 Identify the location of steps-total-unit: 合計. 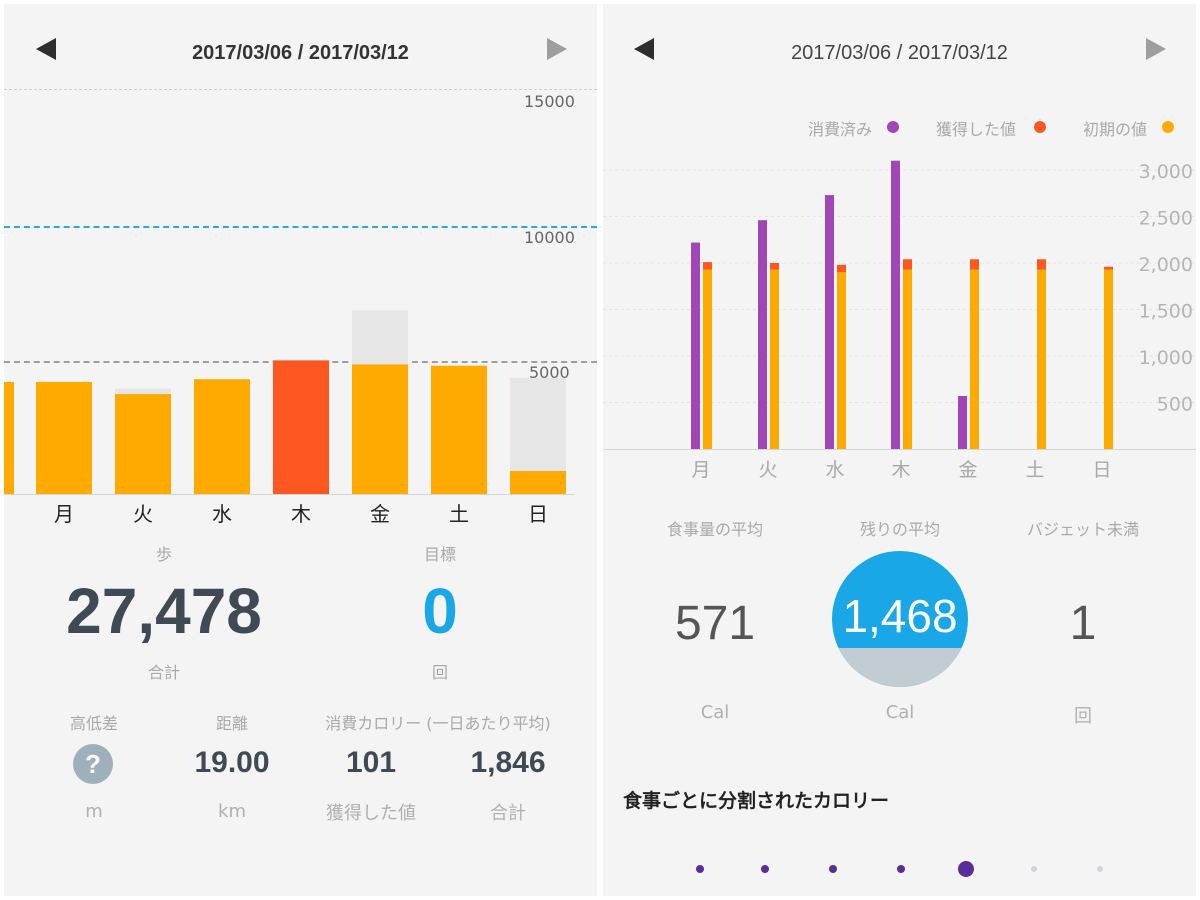
(163, 672).